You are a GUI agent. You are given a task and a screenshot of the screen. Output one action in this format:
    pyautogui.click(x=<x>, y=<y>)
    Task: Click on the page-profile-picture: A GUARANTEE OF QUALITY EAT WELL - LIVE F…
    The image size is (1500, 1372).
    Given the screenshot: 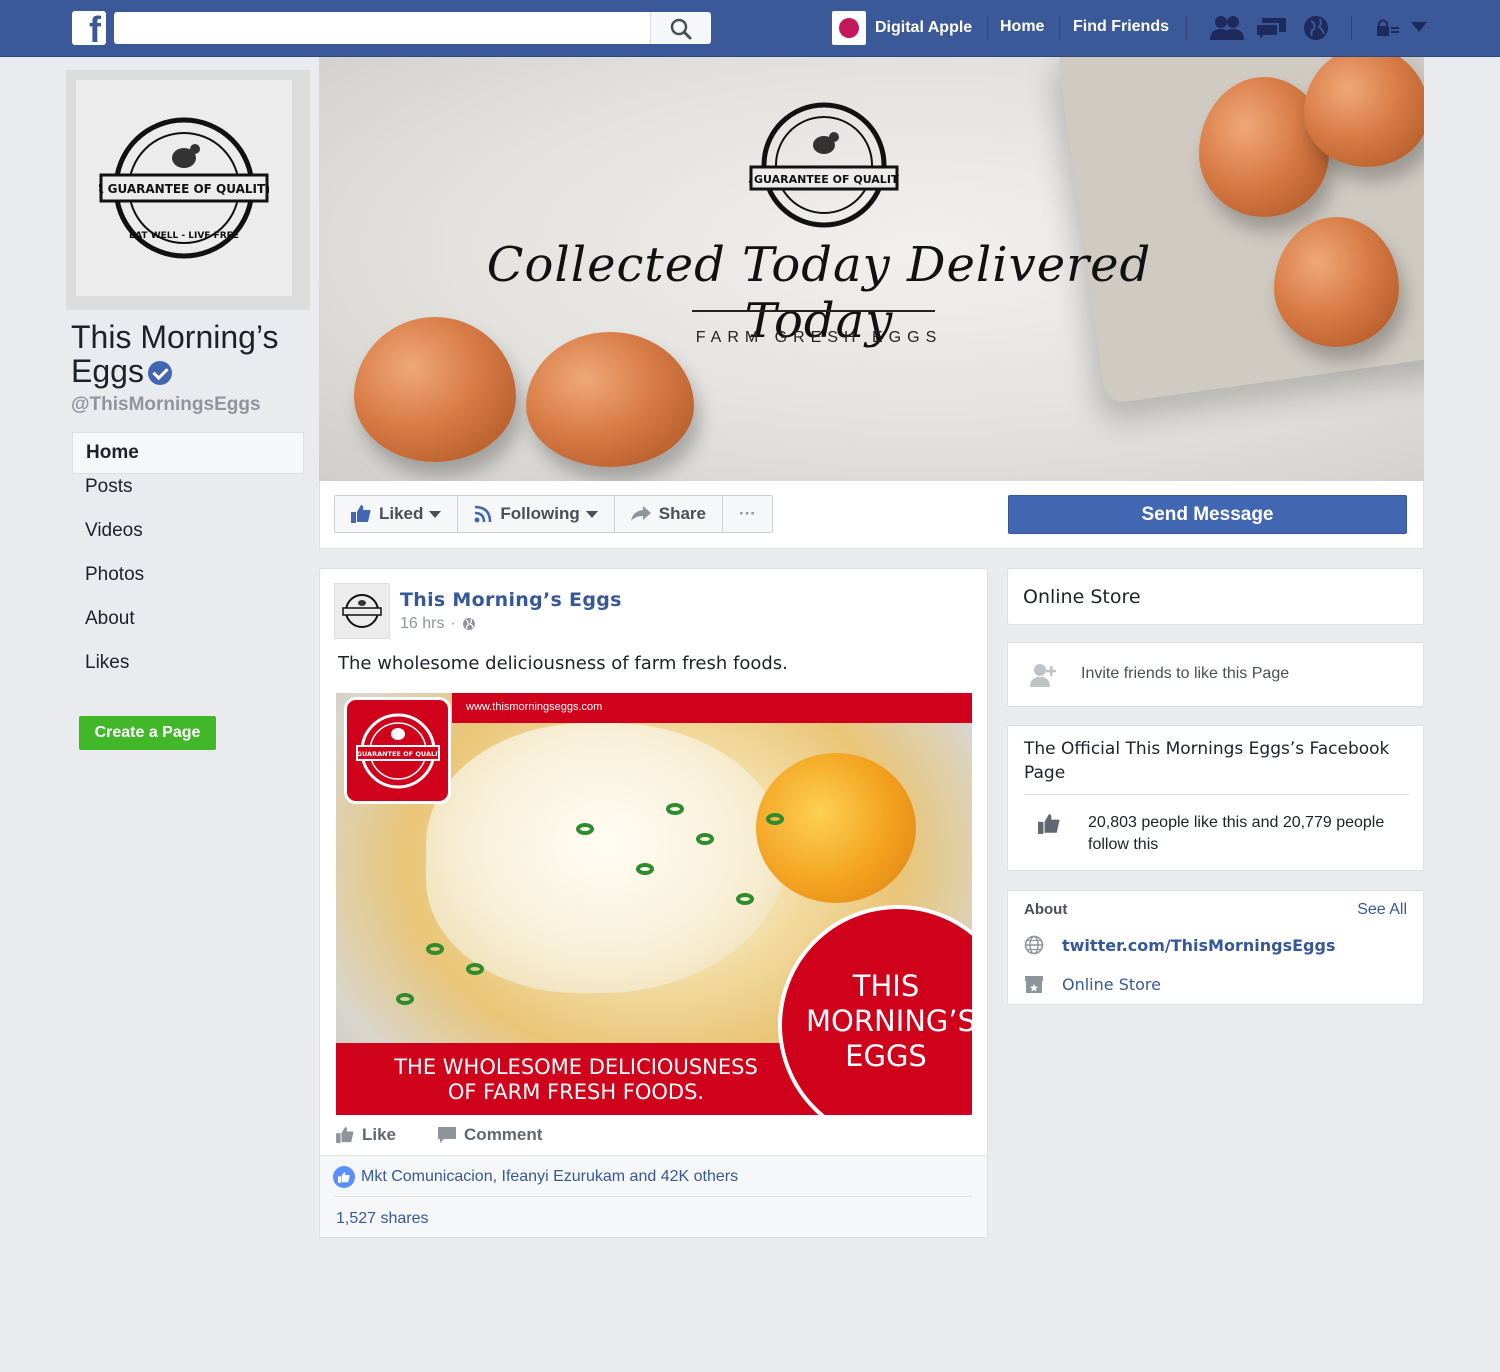 What is the action you would take?
    pyautogui.click(x=188, y=190)
    